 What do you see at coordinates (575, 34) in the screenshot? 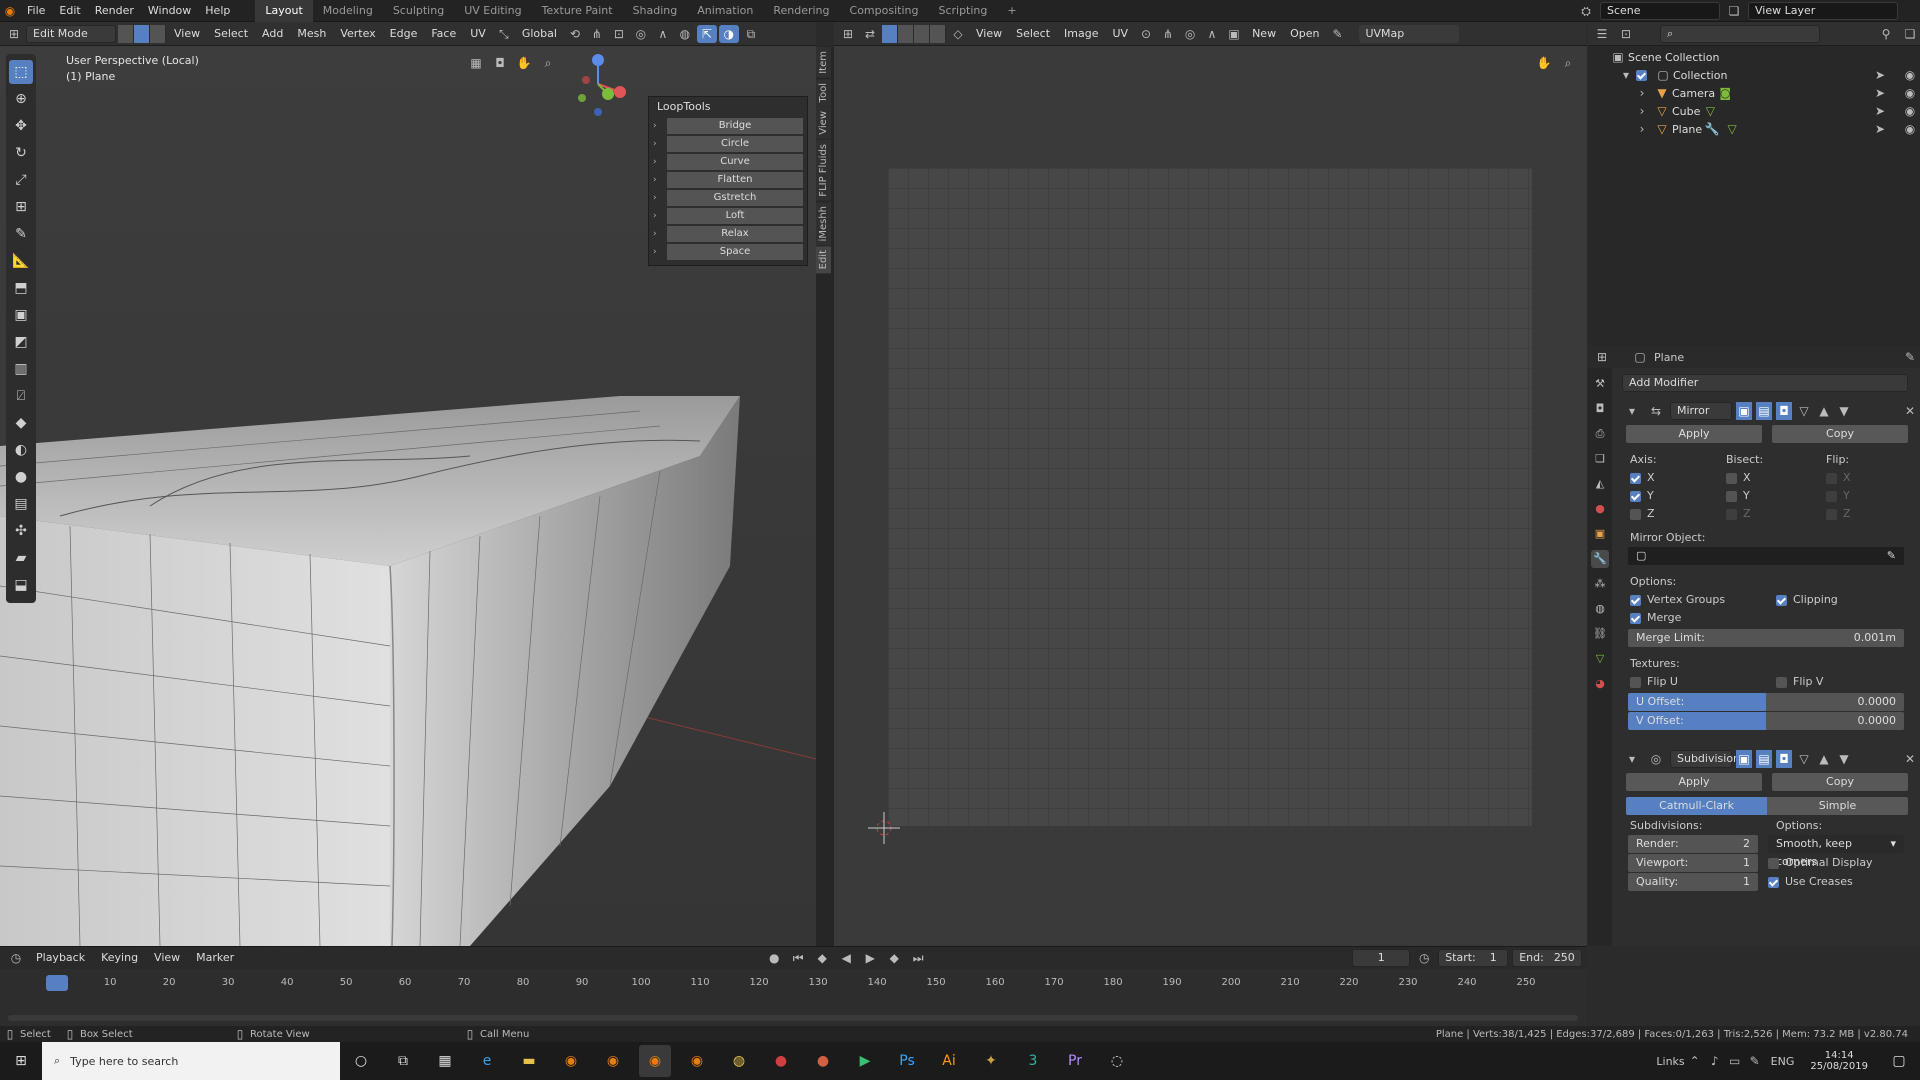
I see `pivot-icon: ⟲` at bounding box center [575, 34].